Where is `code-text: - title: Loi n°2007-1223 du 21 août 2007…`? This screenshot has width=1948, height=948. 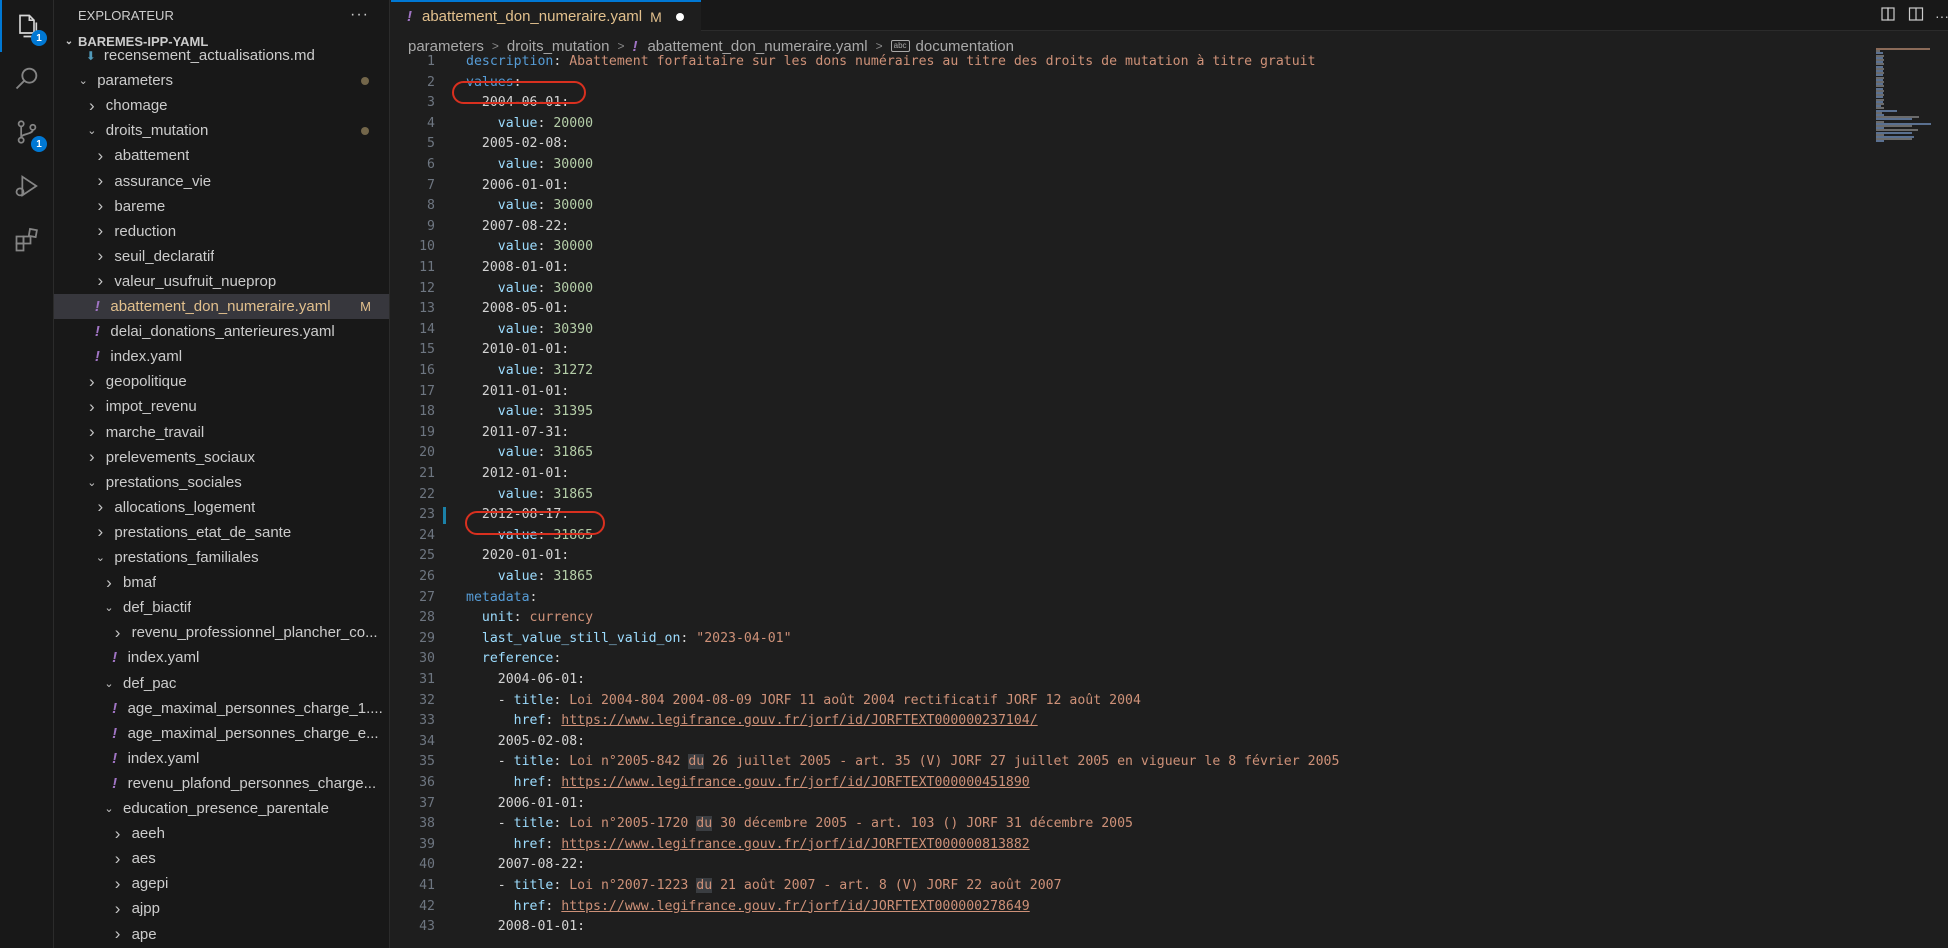
code-text: - title: Loi n°2007-1223 du 21 août 2007… is located at coordinates (764, 886).